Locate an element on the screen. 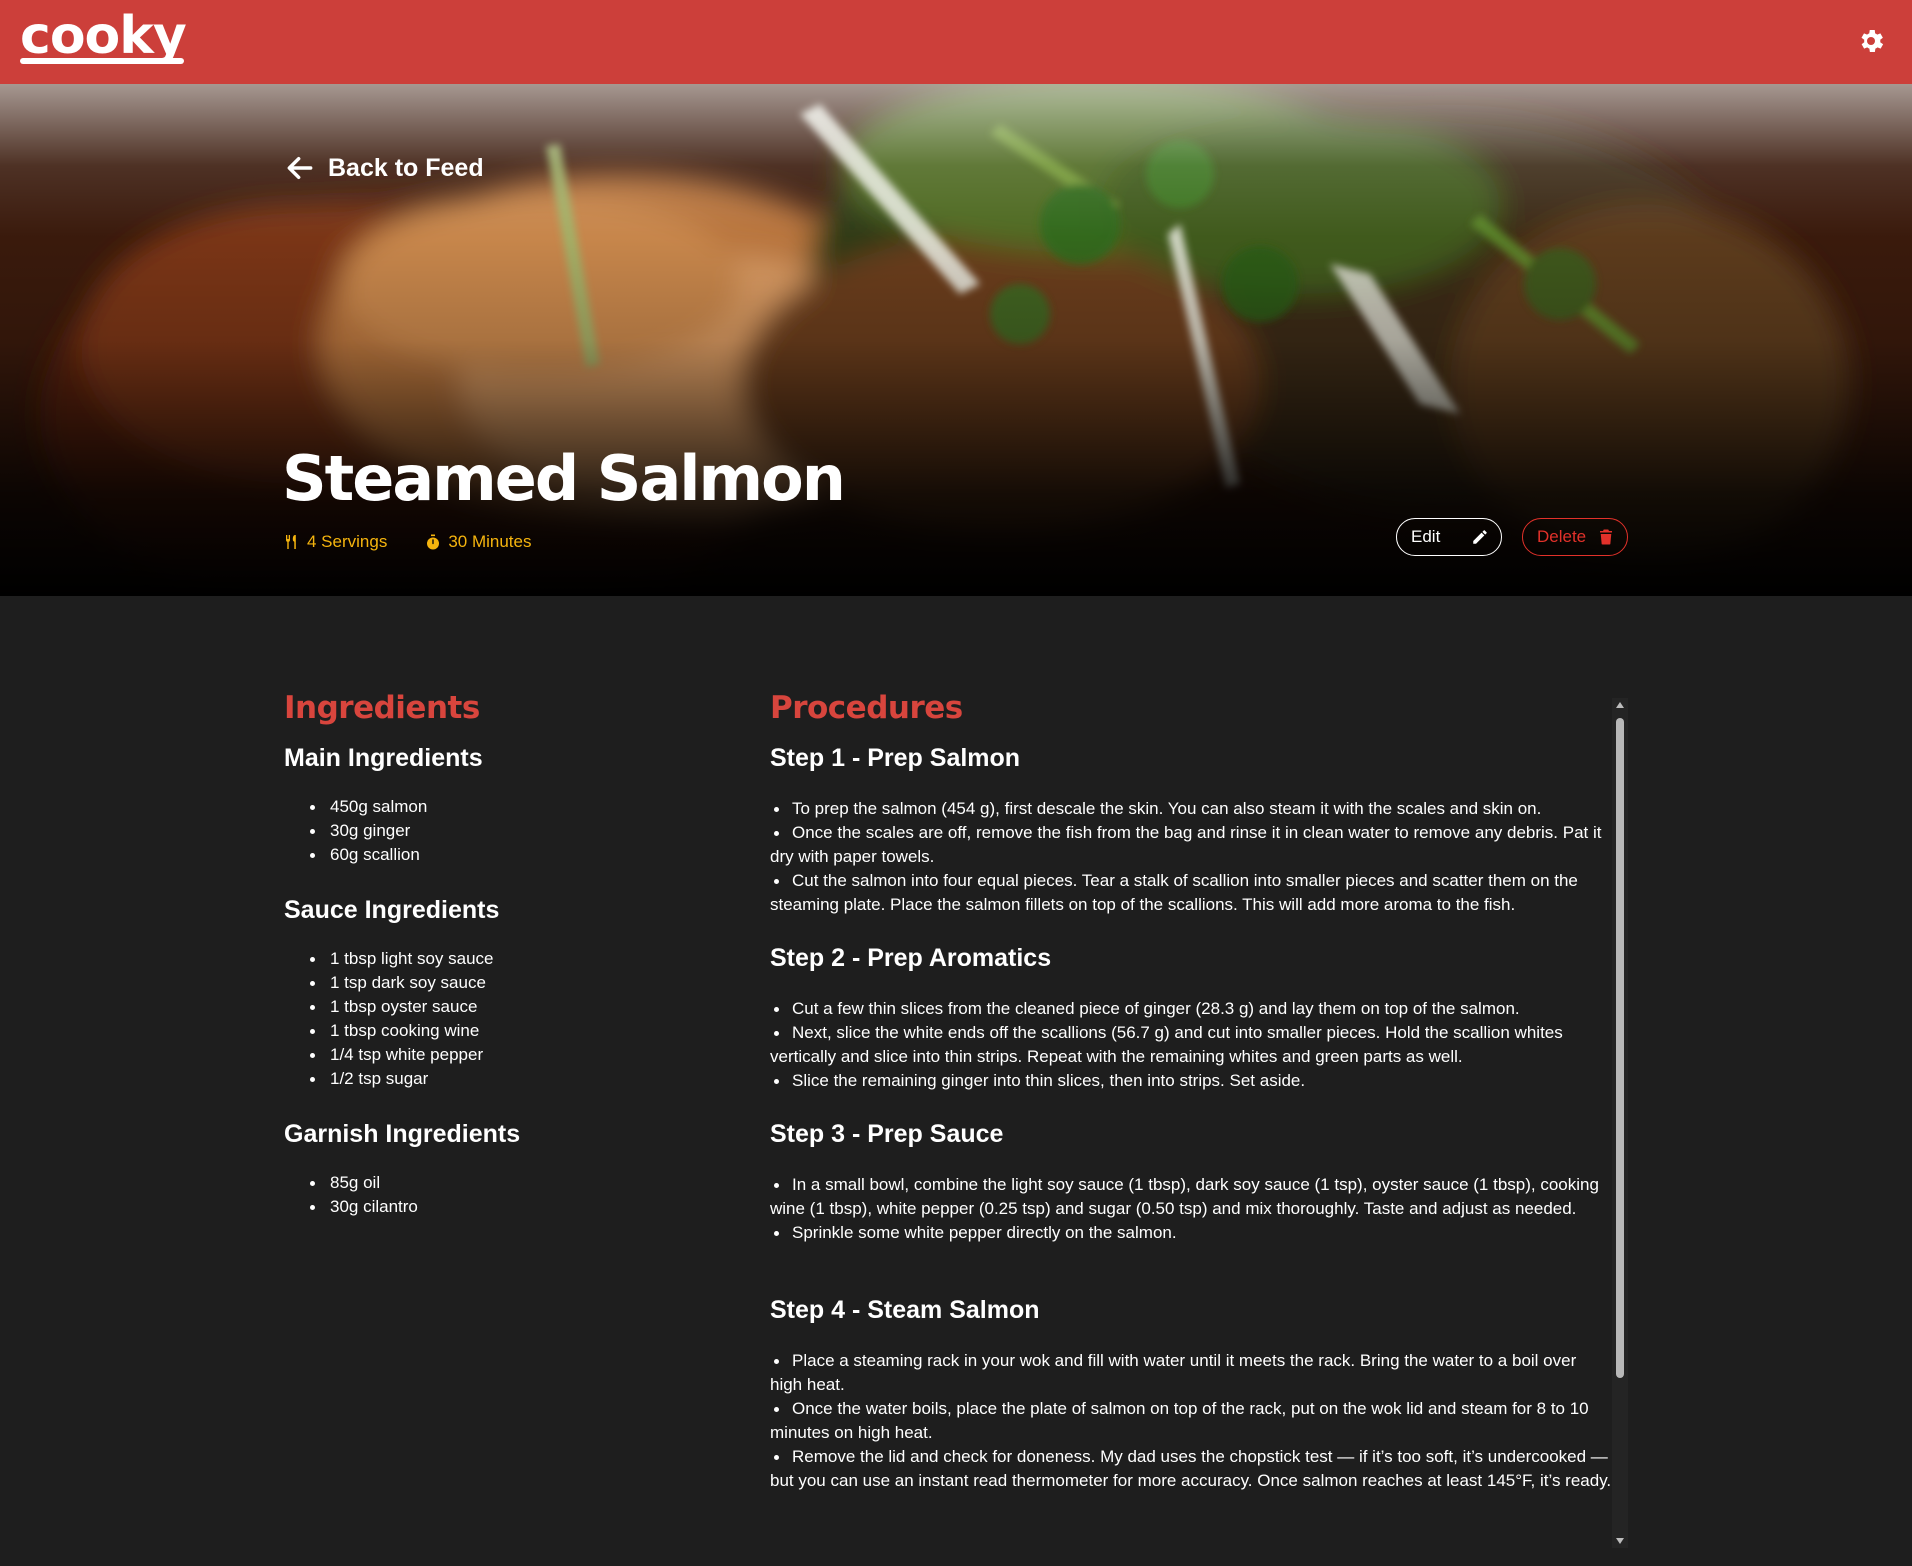  gear-icon is located at coordinates (1871, 41).